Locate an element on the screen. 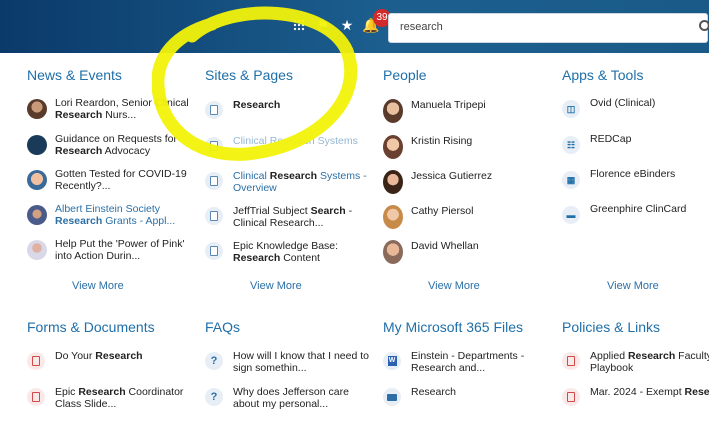  site-item: Research is located at coordinates (290, 115).